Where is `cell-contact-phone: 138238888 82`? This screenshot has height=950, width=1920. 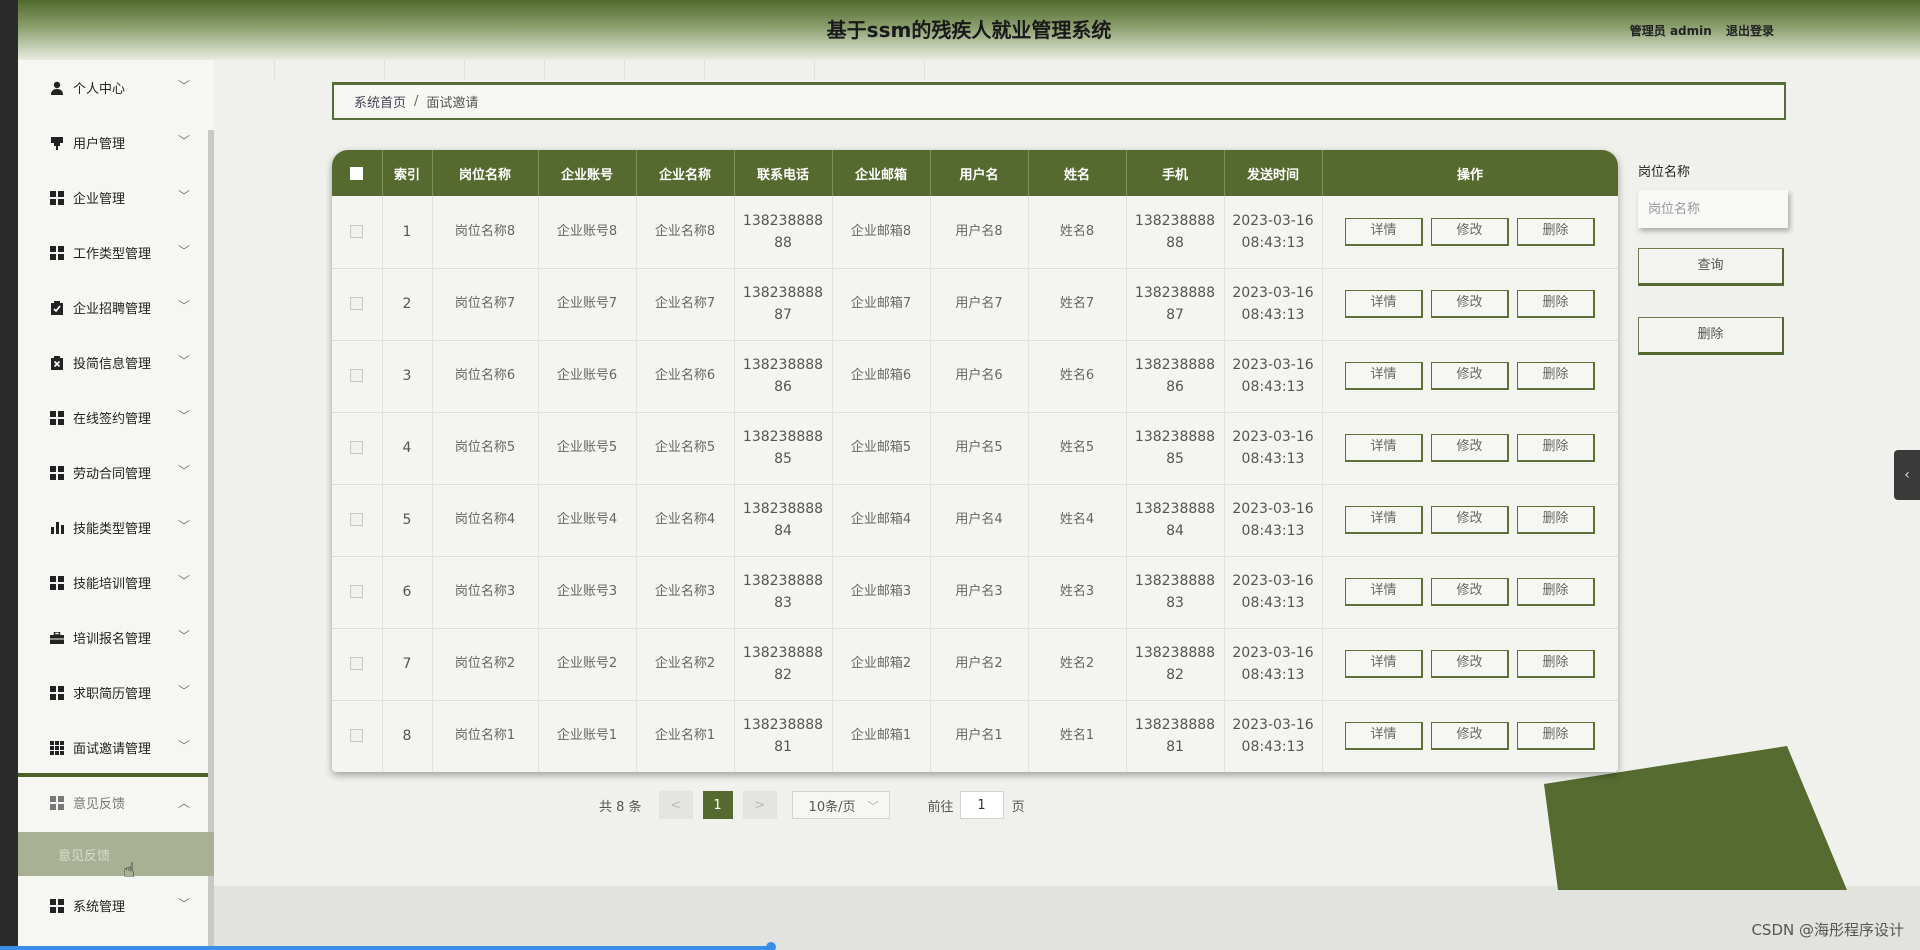 cell-contact-phone: 138238888 82 is located at coordinates (783, 664).